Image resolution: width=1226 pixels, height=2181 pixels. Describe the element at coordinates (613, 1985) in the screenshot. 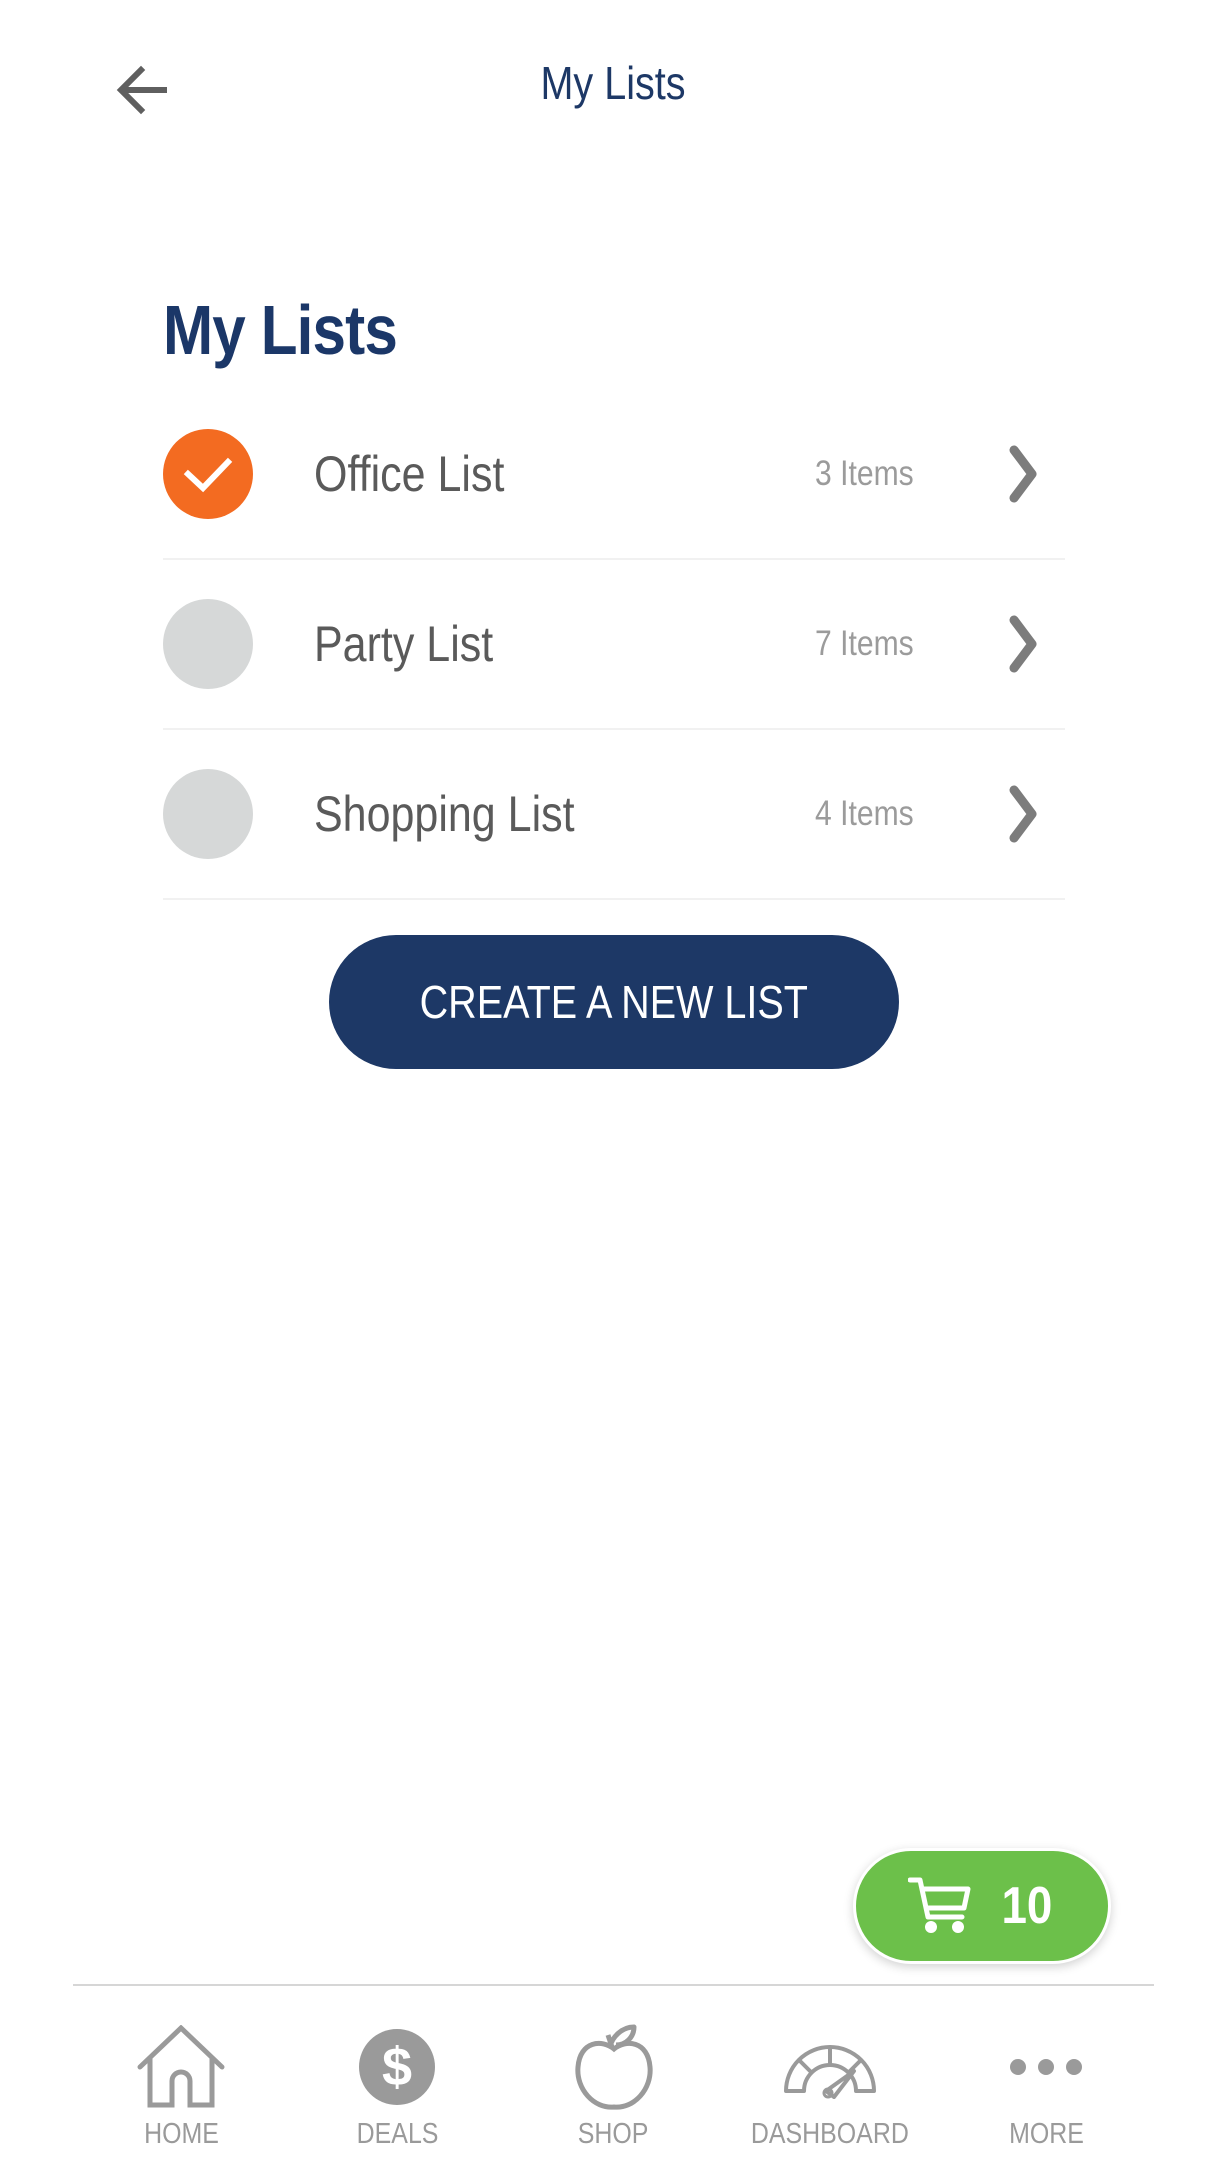

I see `nav-divider` at that location.